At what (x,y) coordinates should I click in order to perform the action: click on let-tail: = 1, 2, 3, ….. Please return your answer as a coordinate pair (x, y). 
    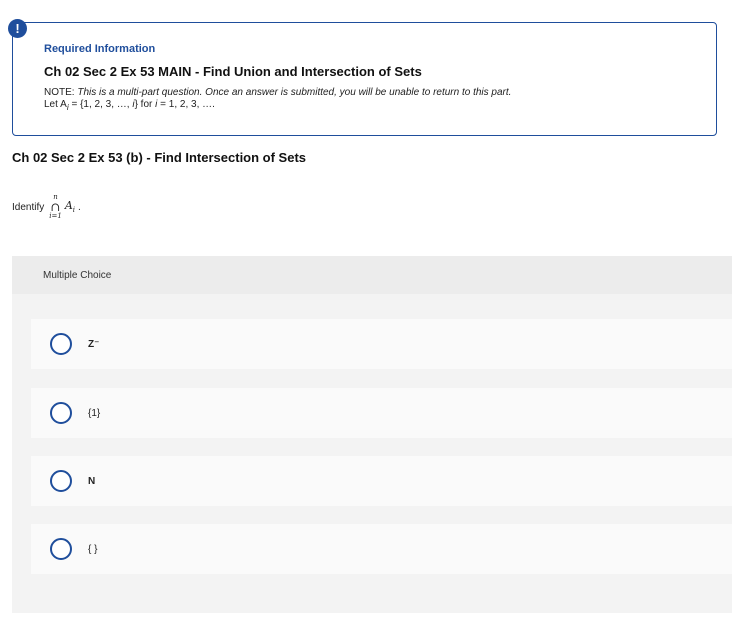
    Looking at the image, I should click on (186, 104).